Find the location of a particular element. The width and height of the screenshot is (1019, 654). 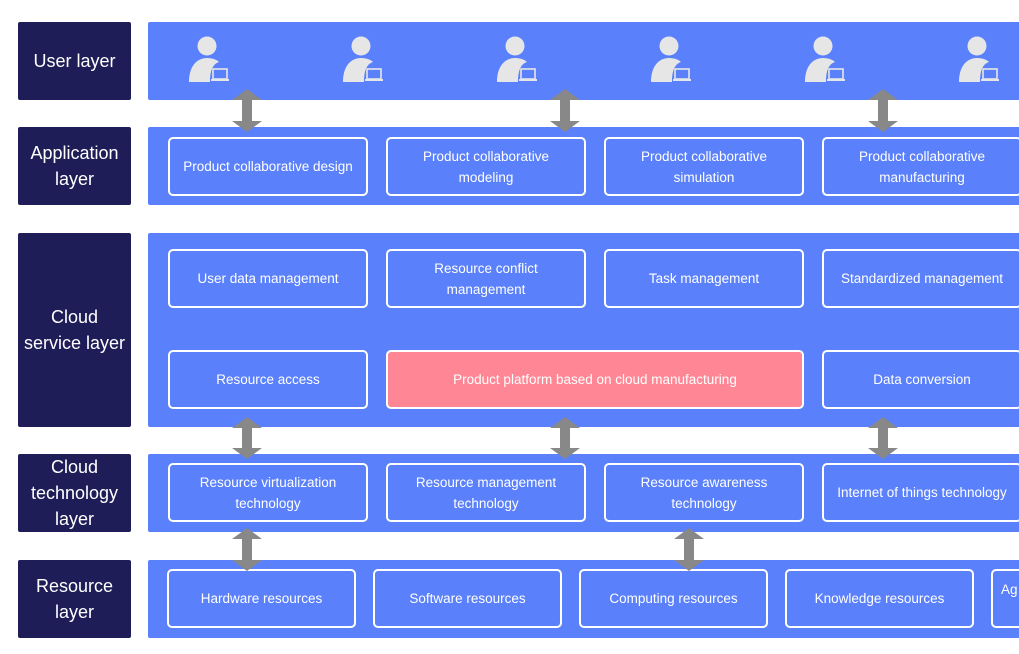

box-label: Product collaborative modeling is located at coordinates (486, 166).